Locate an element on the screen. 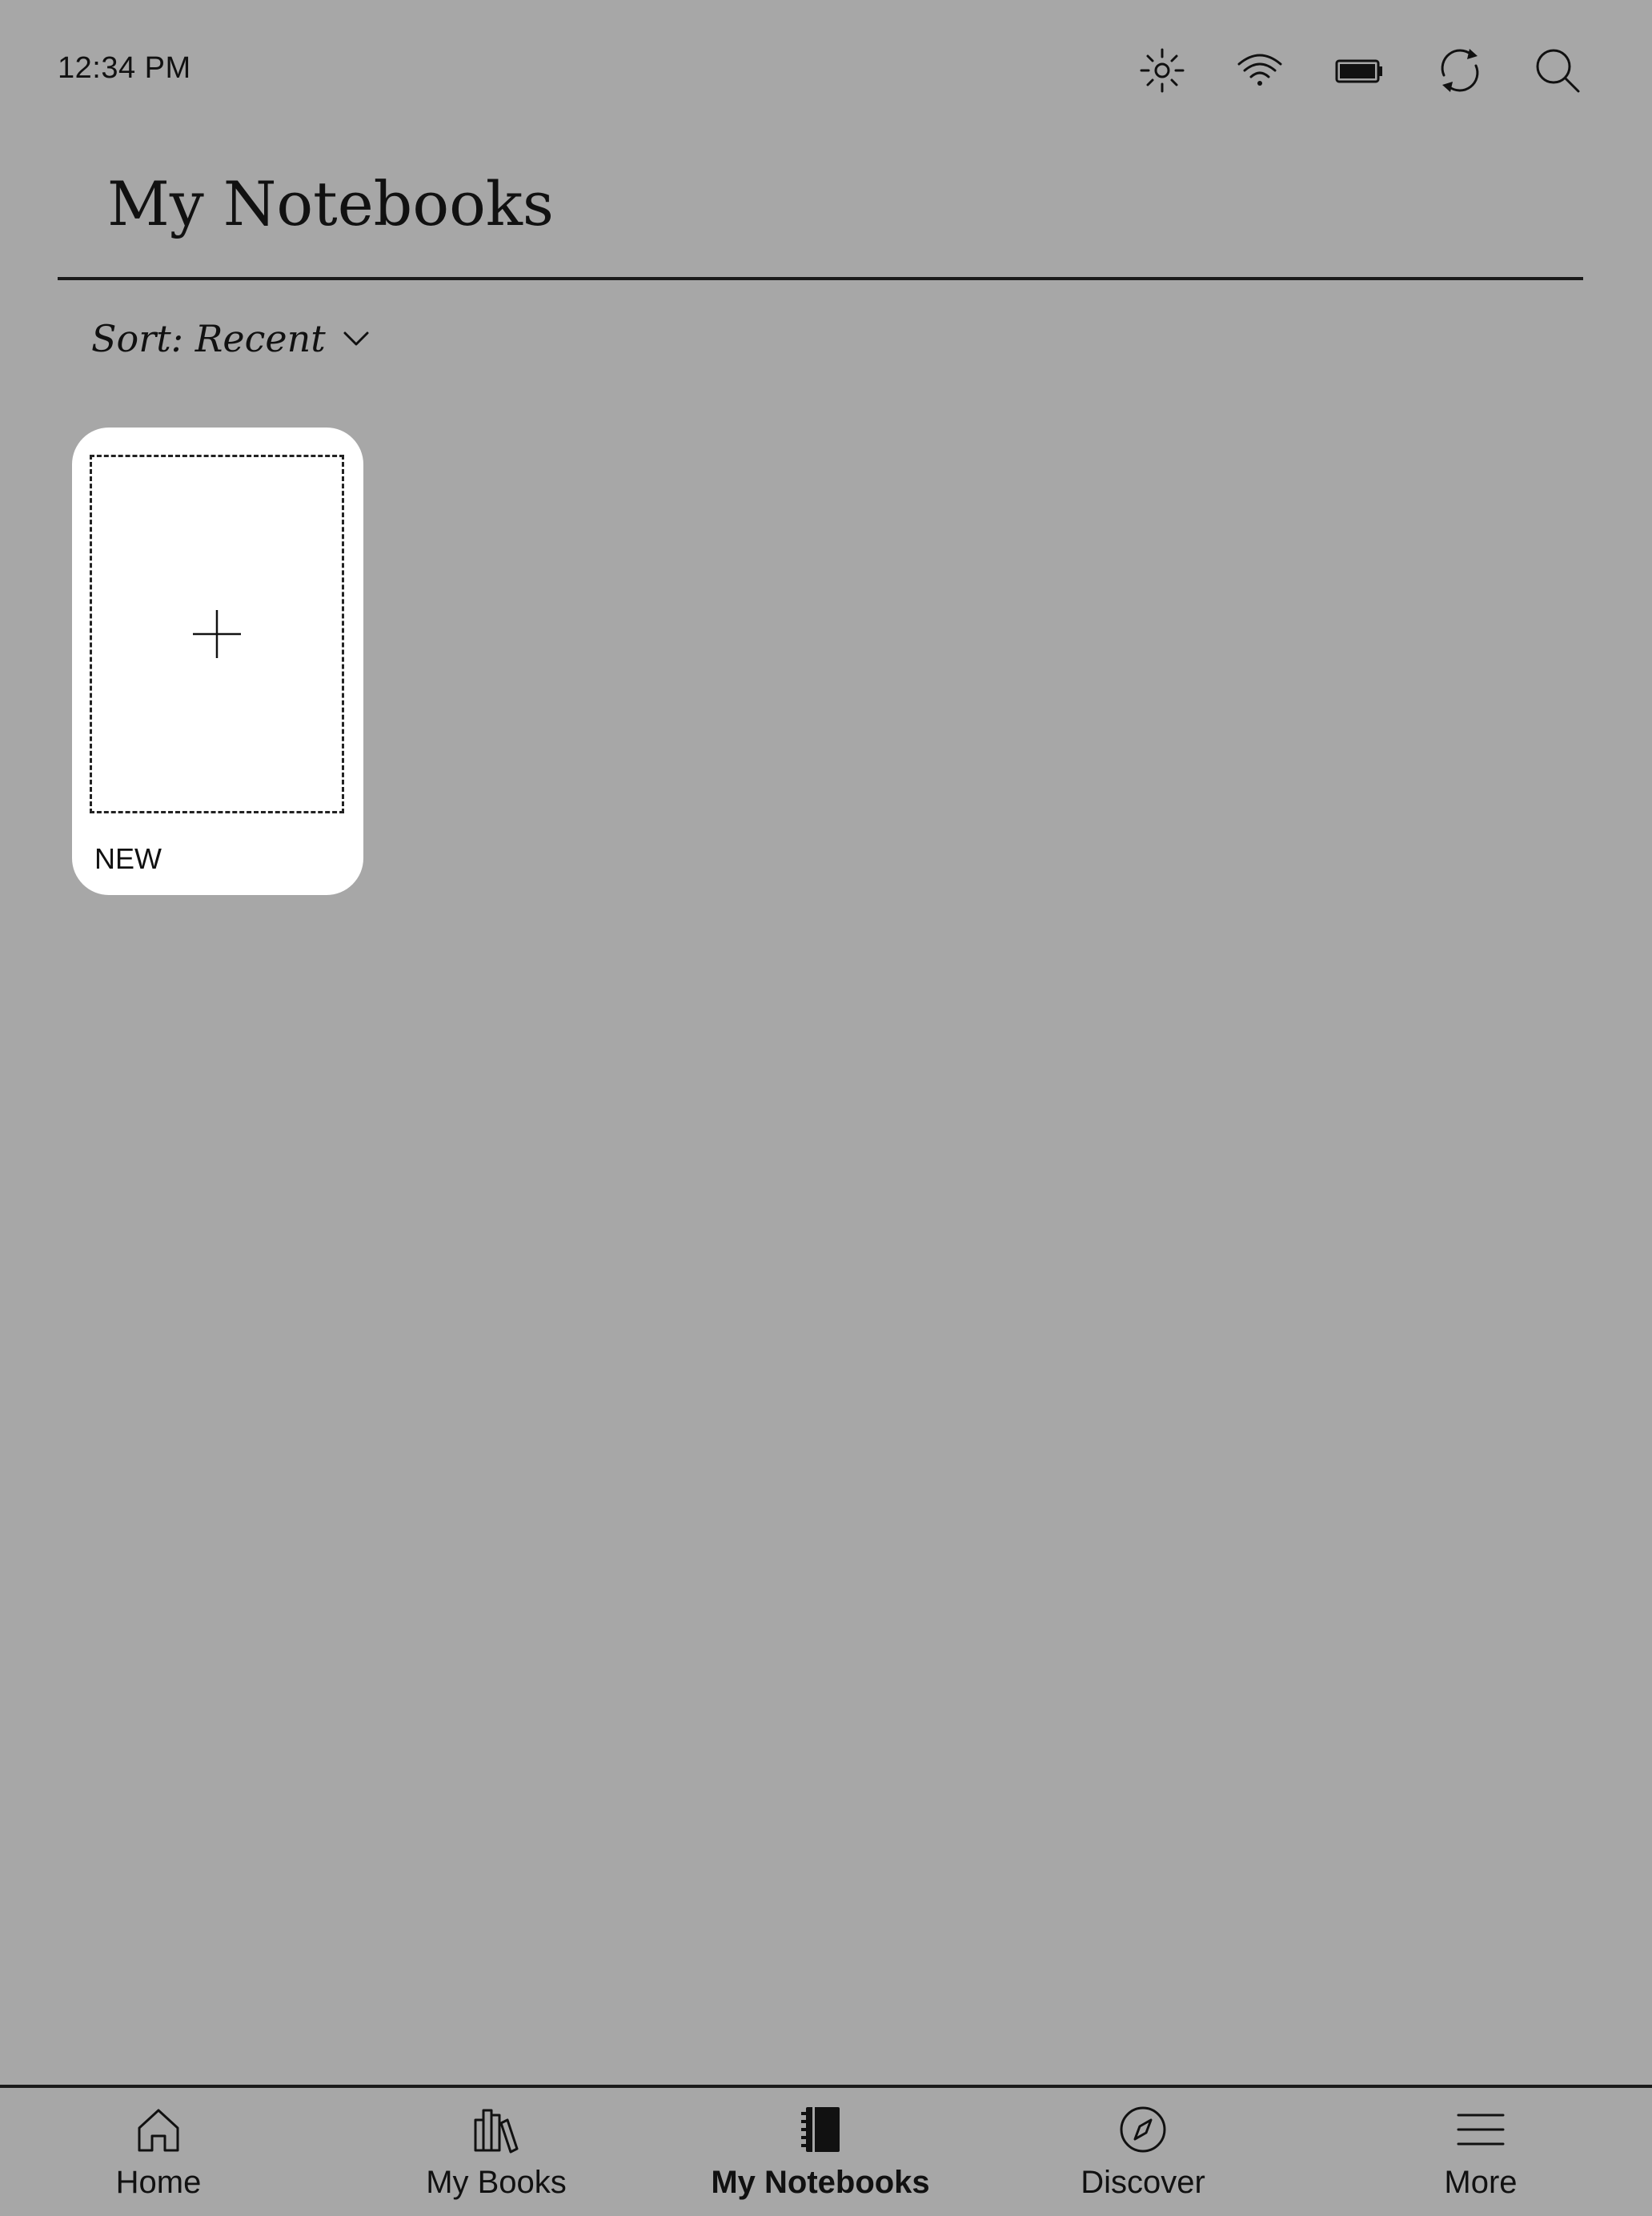 The height and width of the screenshot is (2216, 1652). page-title: My Notebooks is located at coordinates (330, 203).